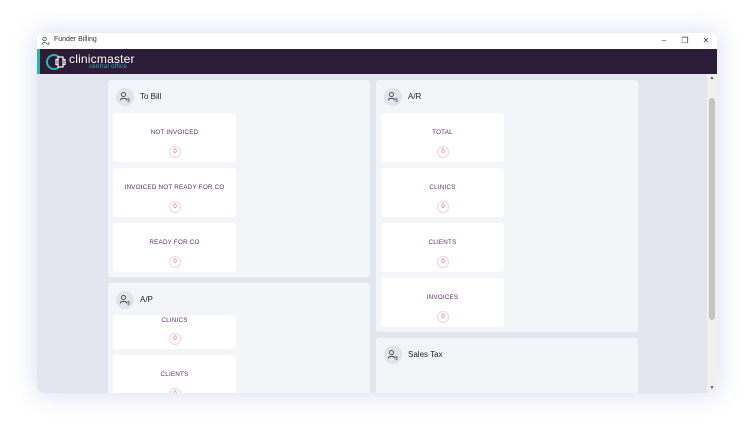  Describe the element at coordinates (507, 365) in the screenshot. I see `sales-tax-panel: $ Sales Tax` at that location.